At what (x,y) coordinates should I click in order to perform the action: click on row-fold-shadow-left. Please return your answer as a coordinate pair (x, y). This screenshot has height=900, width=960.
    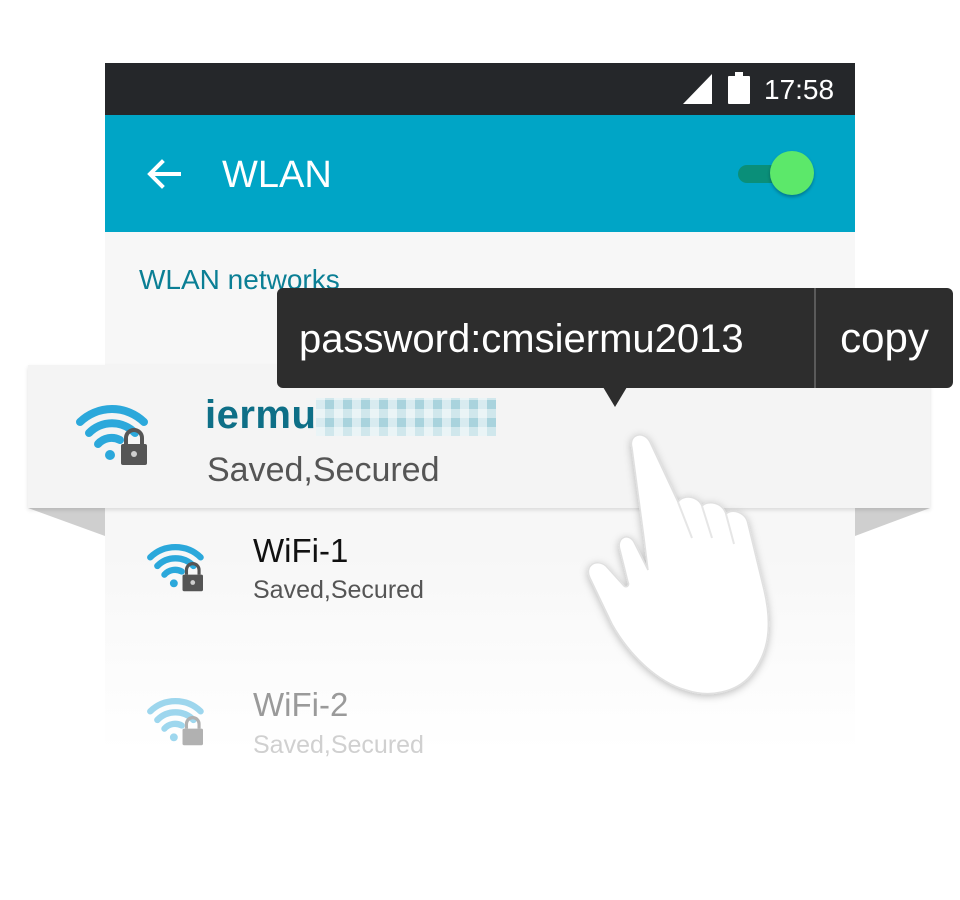
    Looking at the image, I should click on (66, 522).